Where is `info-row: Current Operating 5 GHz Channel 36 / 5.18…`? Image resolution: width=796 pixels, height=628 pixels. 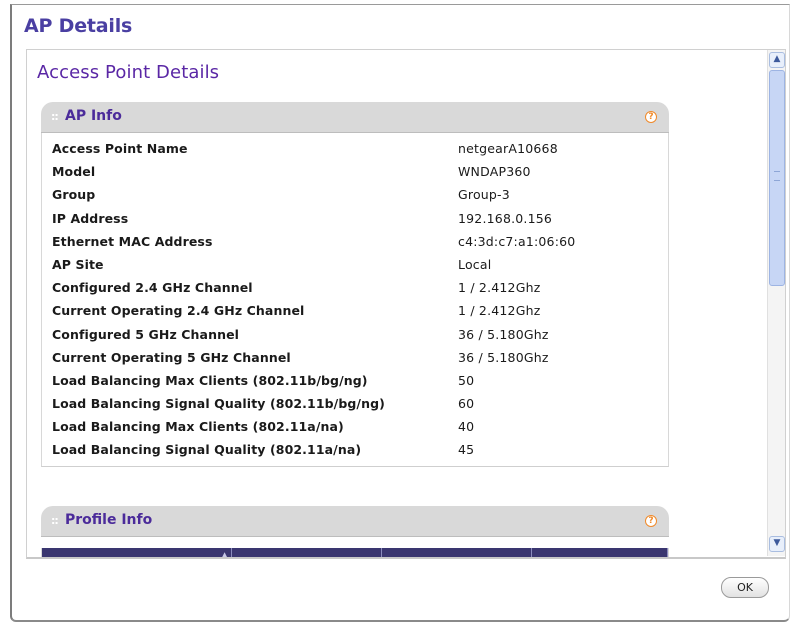 info-row: Current Operating 5 GHz Channel 36 / 5.18… is located at coordinates (355, 357).